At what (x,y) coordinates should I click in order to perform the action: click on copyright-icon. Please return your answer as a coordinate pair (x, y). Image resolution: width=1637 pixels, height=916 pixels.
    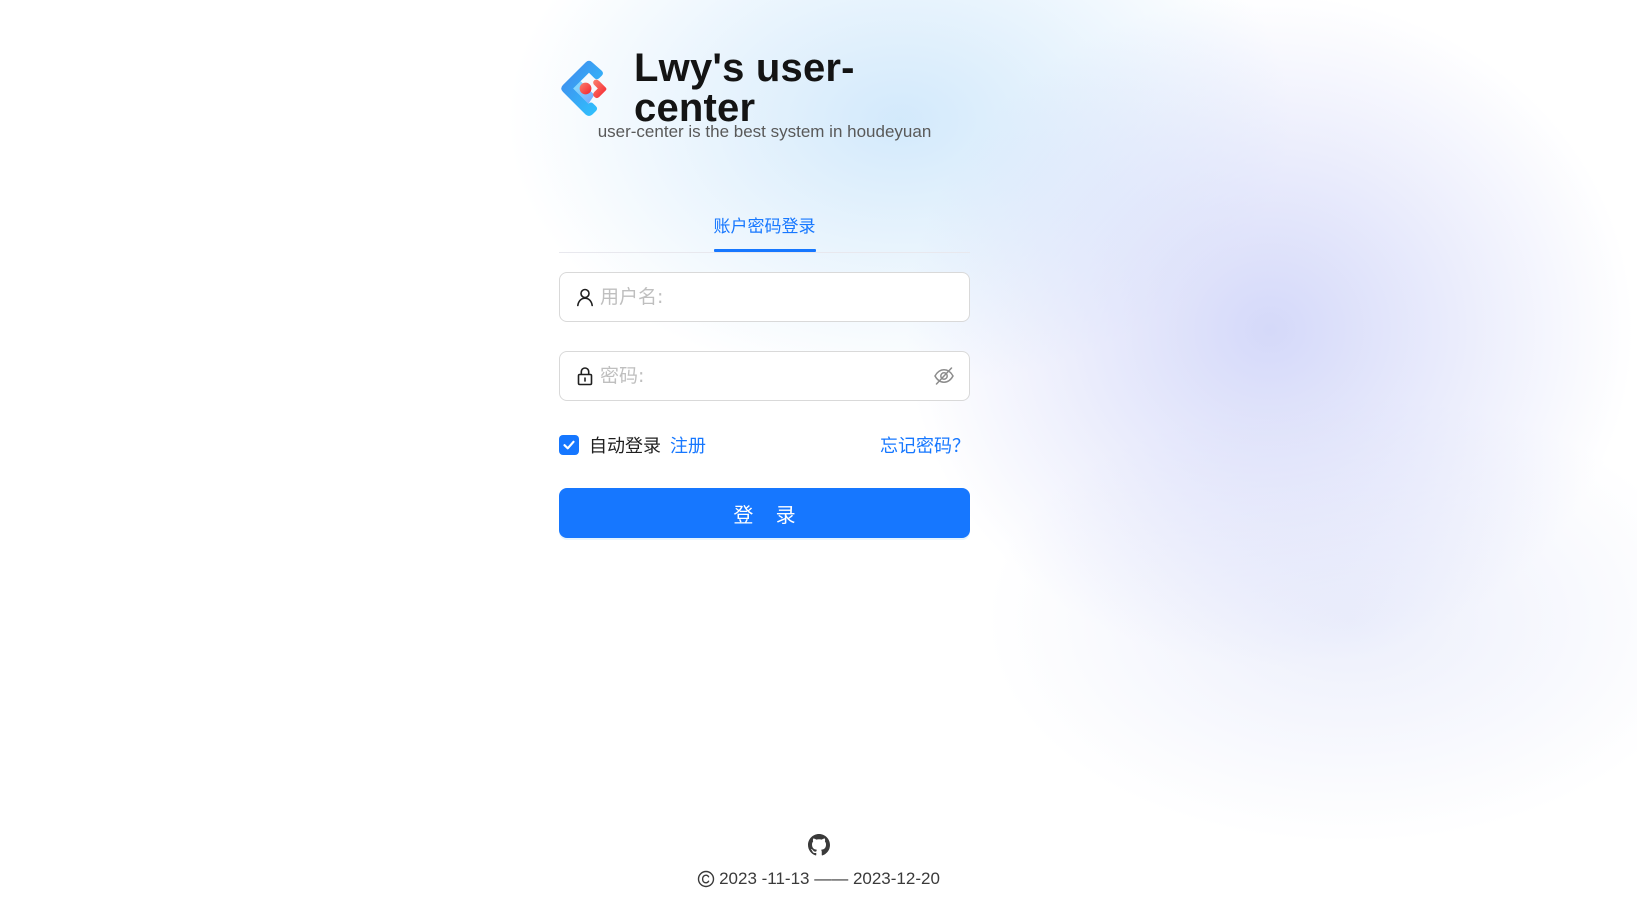
    Looking at the image, I should click on (706, 879).